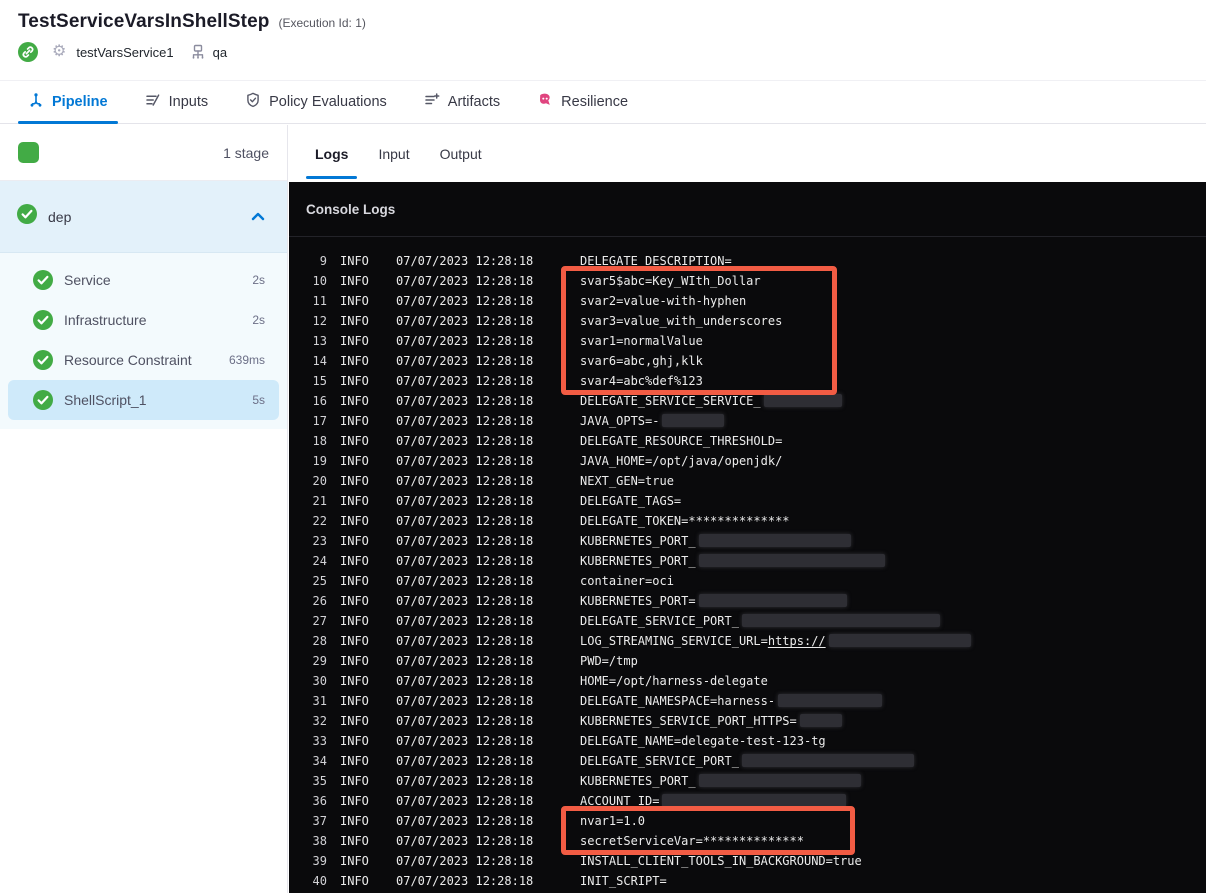  I want to click on tab-resilience: Resilience, so click(582, 102).